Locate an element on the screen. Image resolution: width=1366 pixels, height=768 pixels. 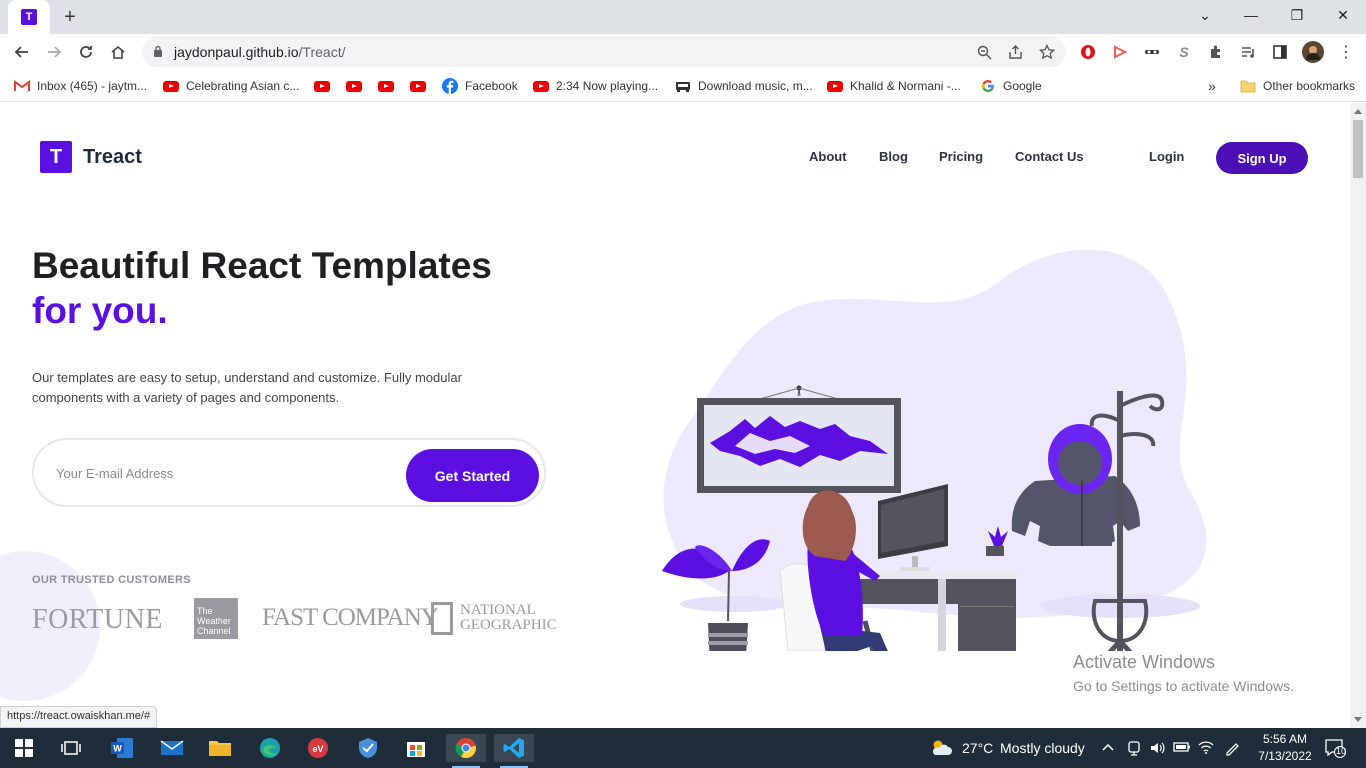
nav-blog: Blog is located at coordinates (893, 156).